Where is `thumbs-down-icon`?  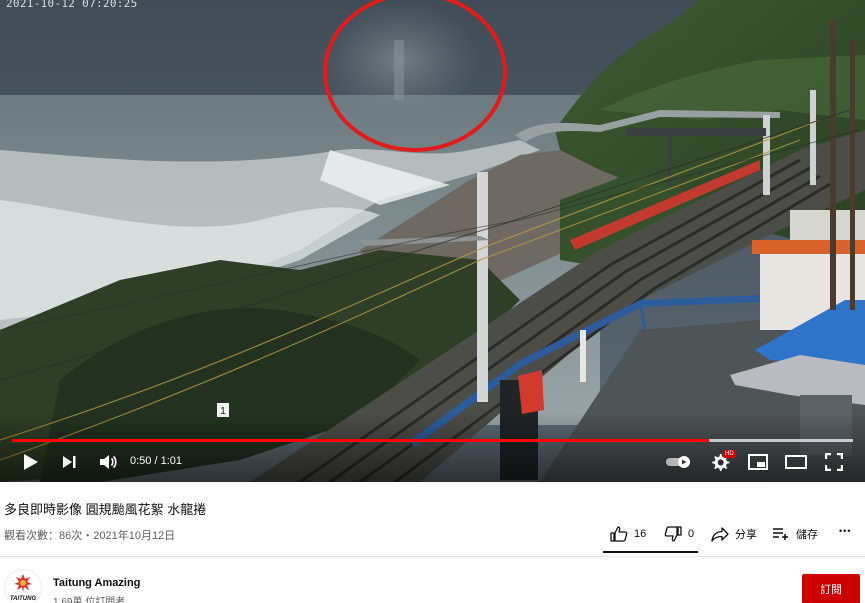 thumbs-down-icon is located at coordinates (673, 534).